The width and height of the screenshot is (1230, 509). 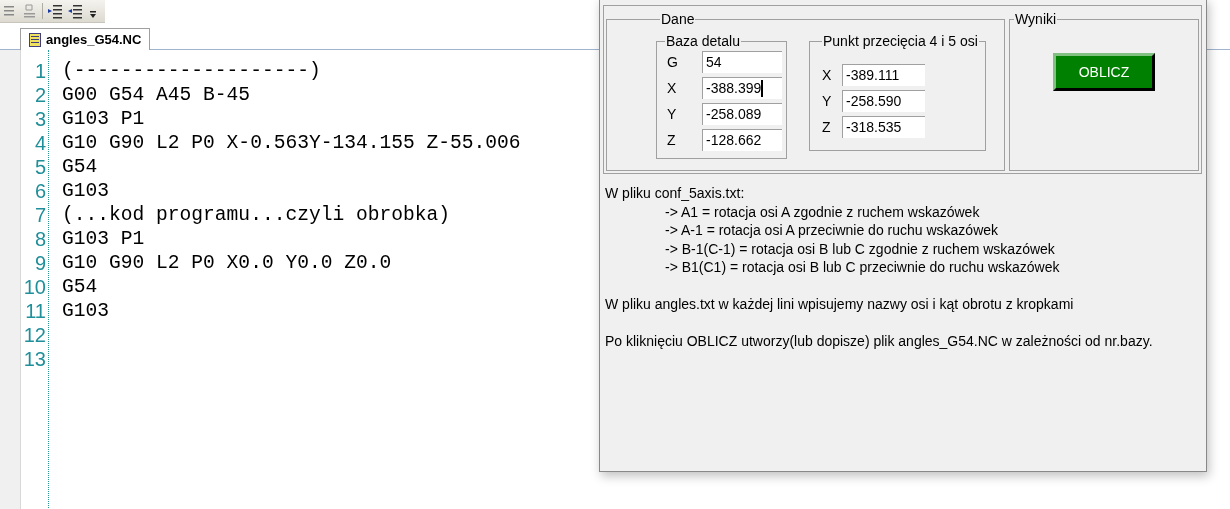 I want to click on info-text: W pliku conf_5axis.txt:, so click(x=675, y=193).